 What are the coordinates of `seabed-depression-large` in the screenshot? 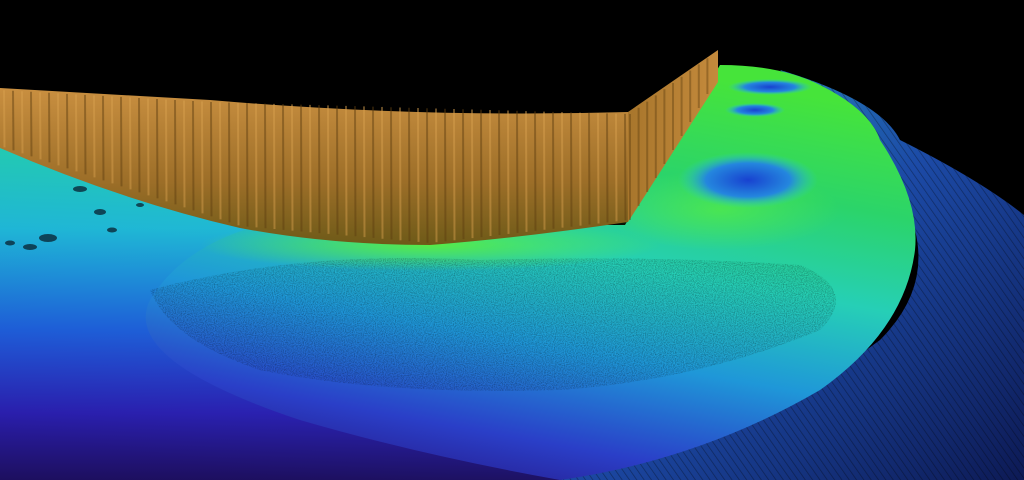 It's located at (748, 180).